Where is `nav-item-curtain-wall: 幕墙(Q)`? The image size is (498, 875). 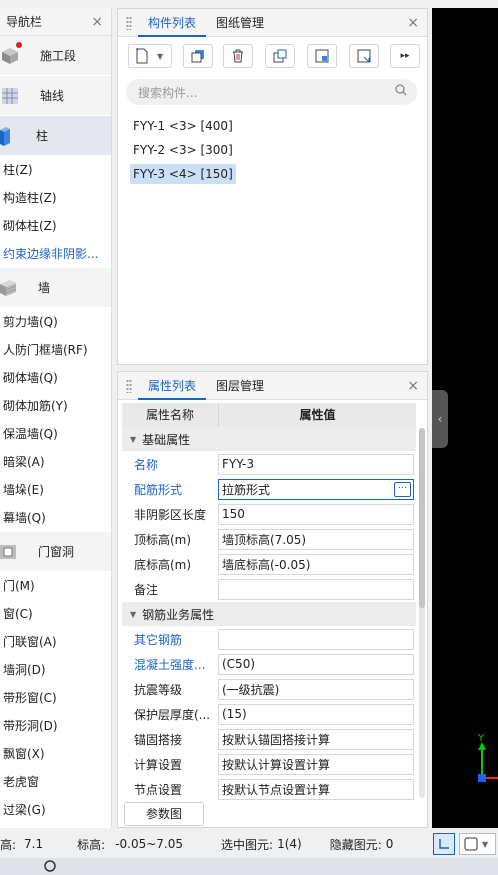 nav-item-curtain-wall: 幕墙(Q) is located at coordinates (55, 518).